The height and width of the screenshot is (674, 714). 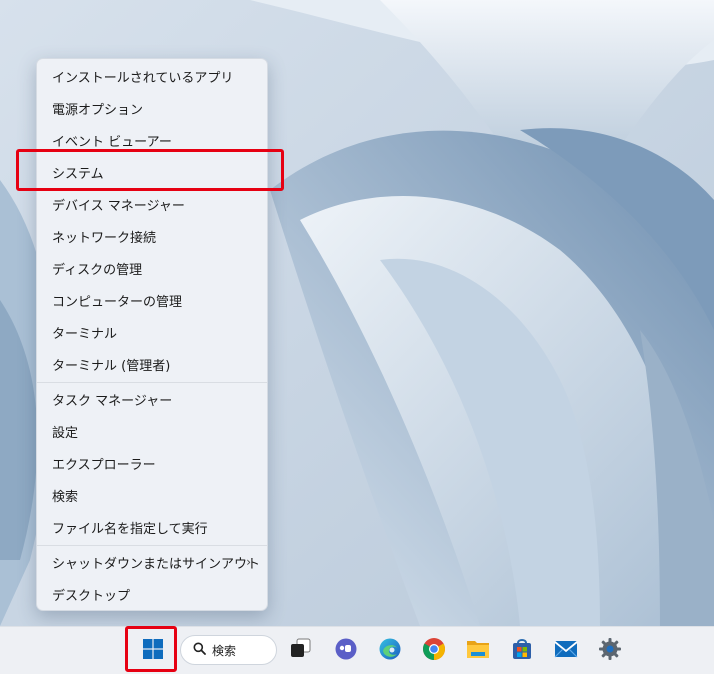 I want to click on menu-item-event-viewer: イベント ビューアー, so click(x=152, y=140).